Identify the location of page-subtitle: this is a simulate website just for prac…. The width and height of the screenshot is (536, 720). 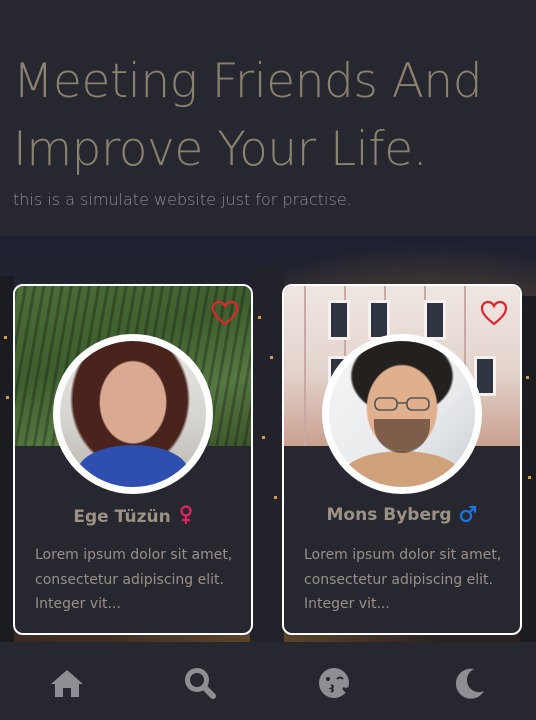
(182, 199).